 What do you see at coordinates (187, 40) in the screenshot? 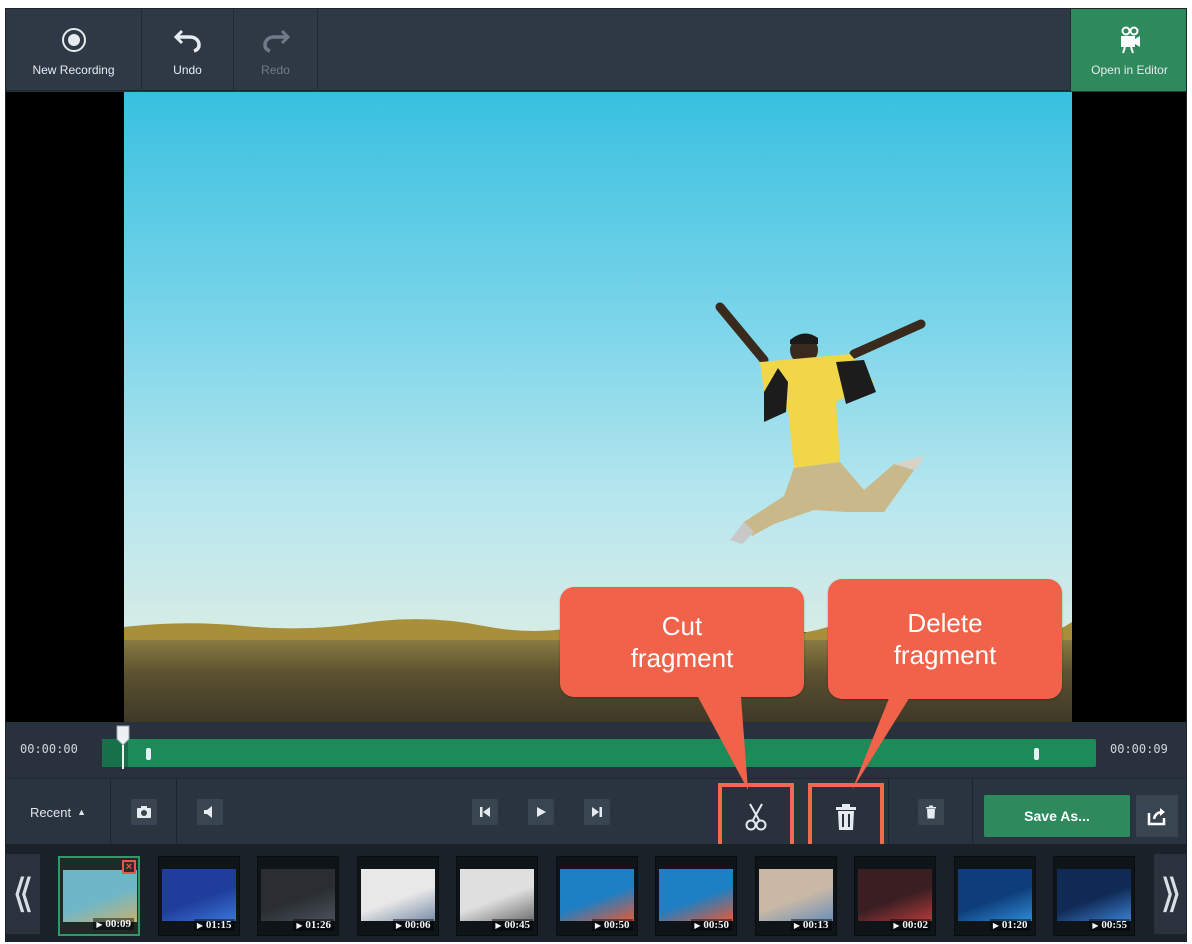
I see `undo-icon` at bounding box center [187, 40].